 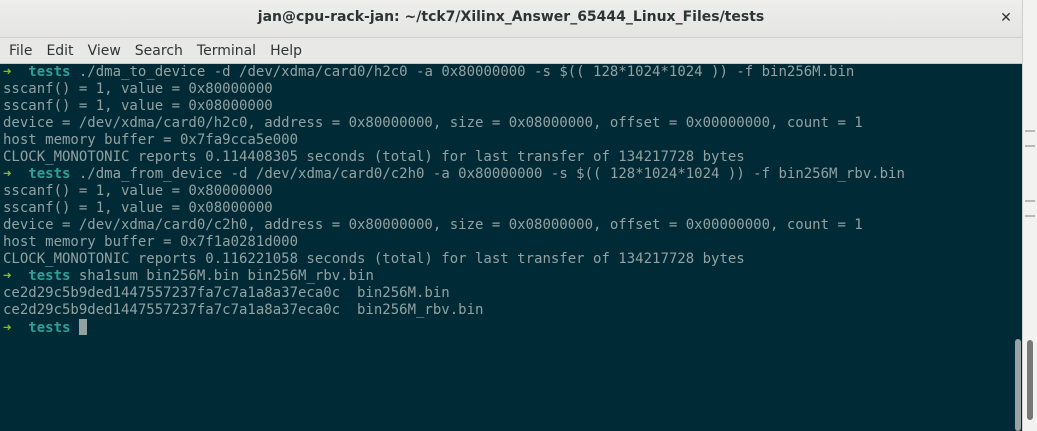 What do you see at coordinates (286, 51) in the screenshot?
I see `menu-help: Help` at bounding box center [286, 51].